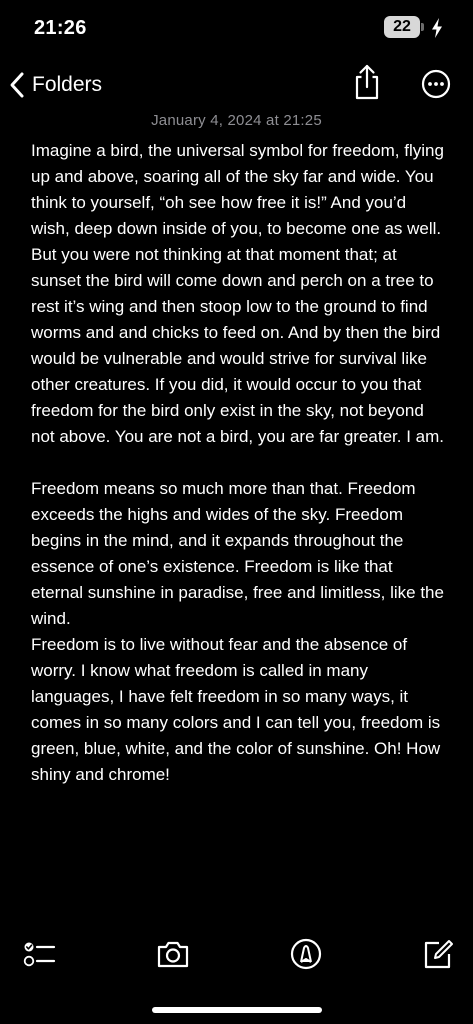  Describe the element at coordinates (438, 954) in the screenshot. I see `compose-icon` at that location.